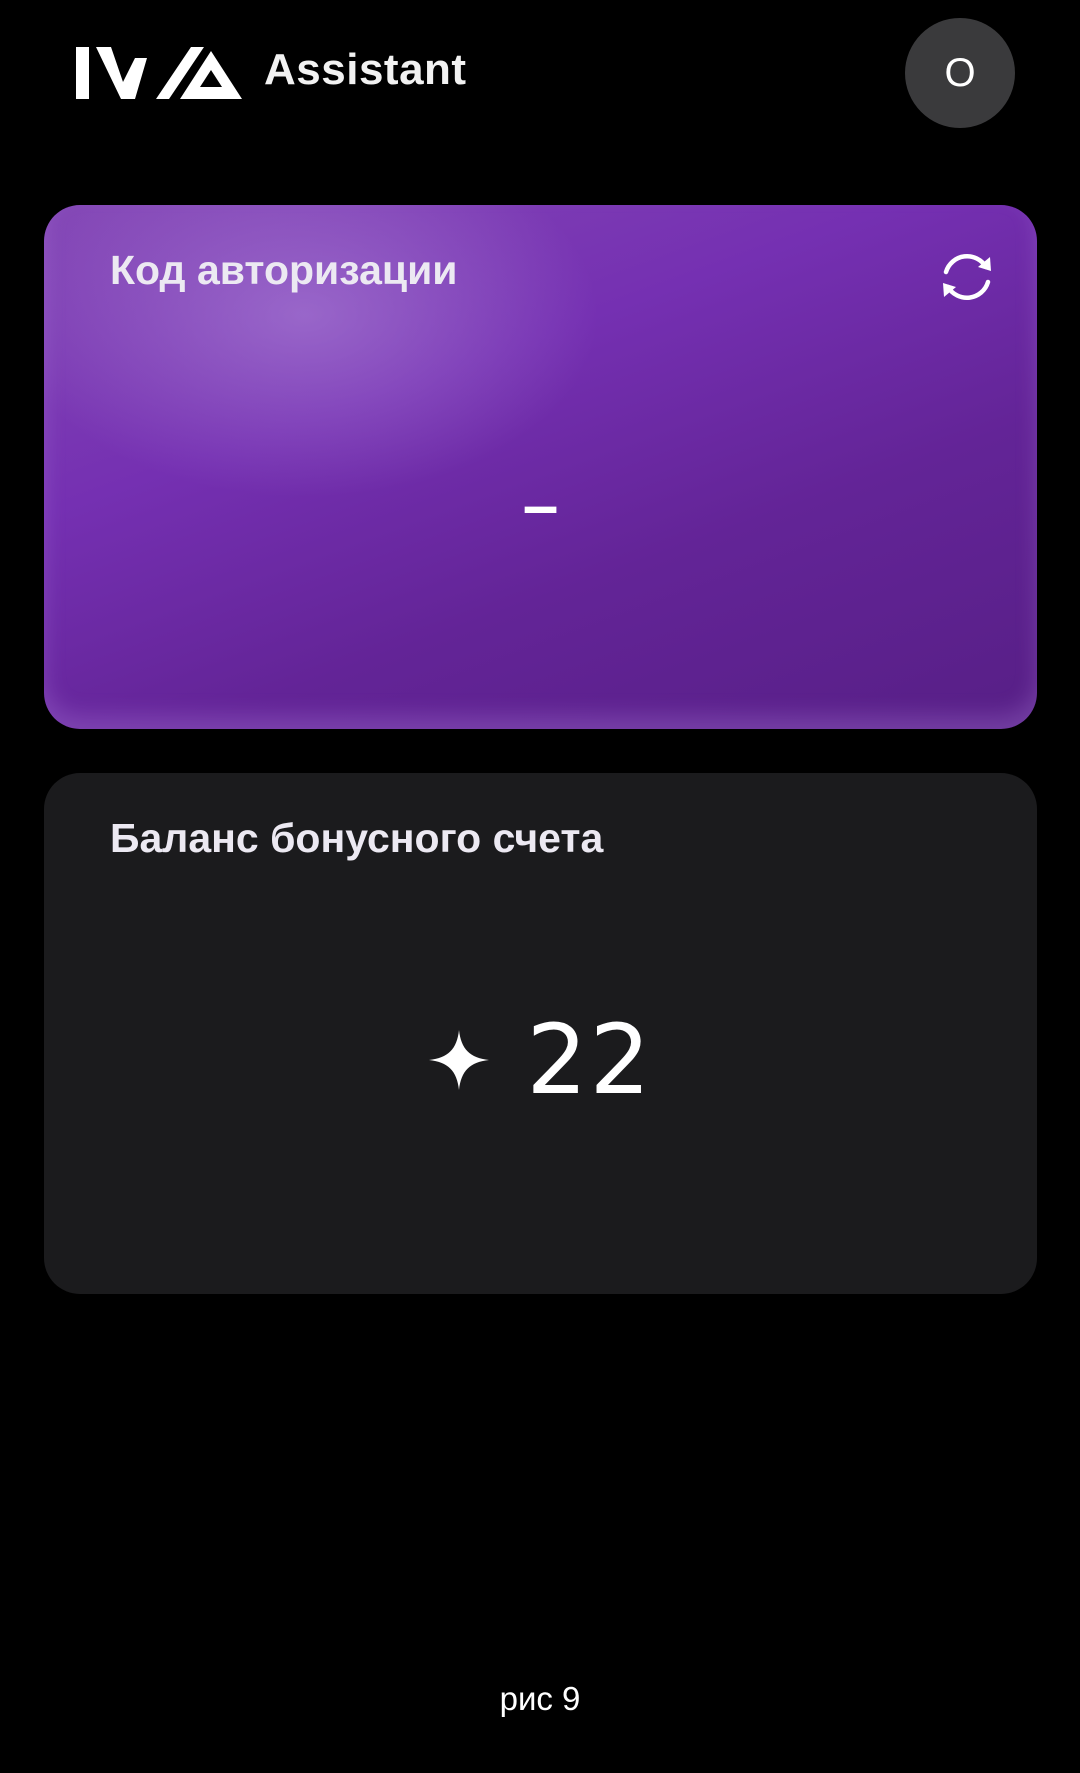 The image size is (1080, 1773). I want to click on app-title: Assistant, so click(365, 69).